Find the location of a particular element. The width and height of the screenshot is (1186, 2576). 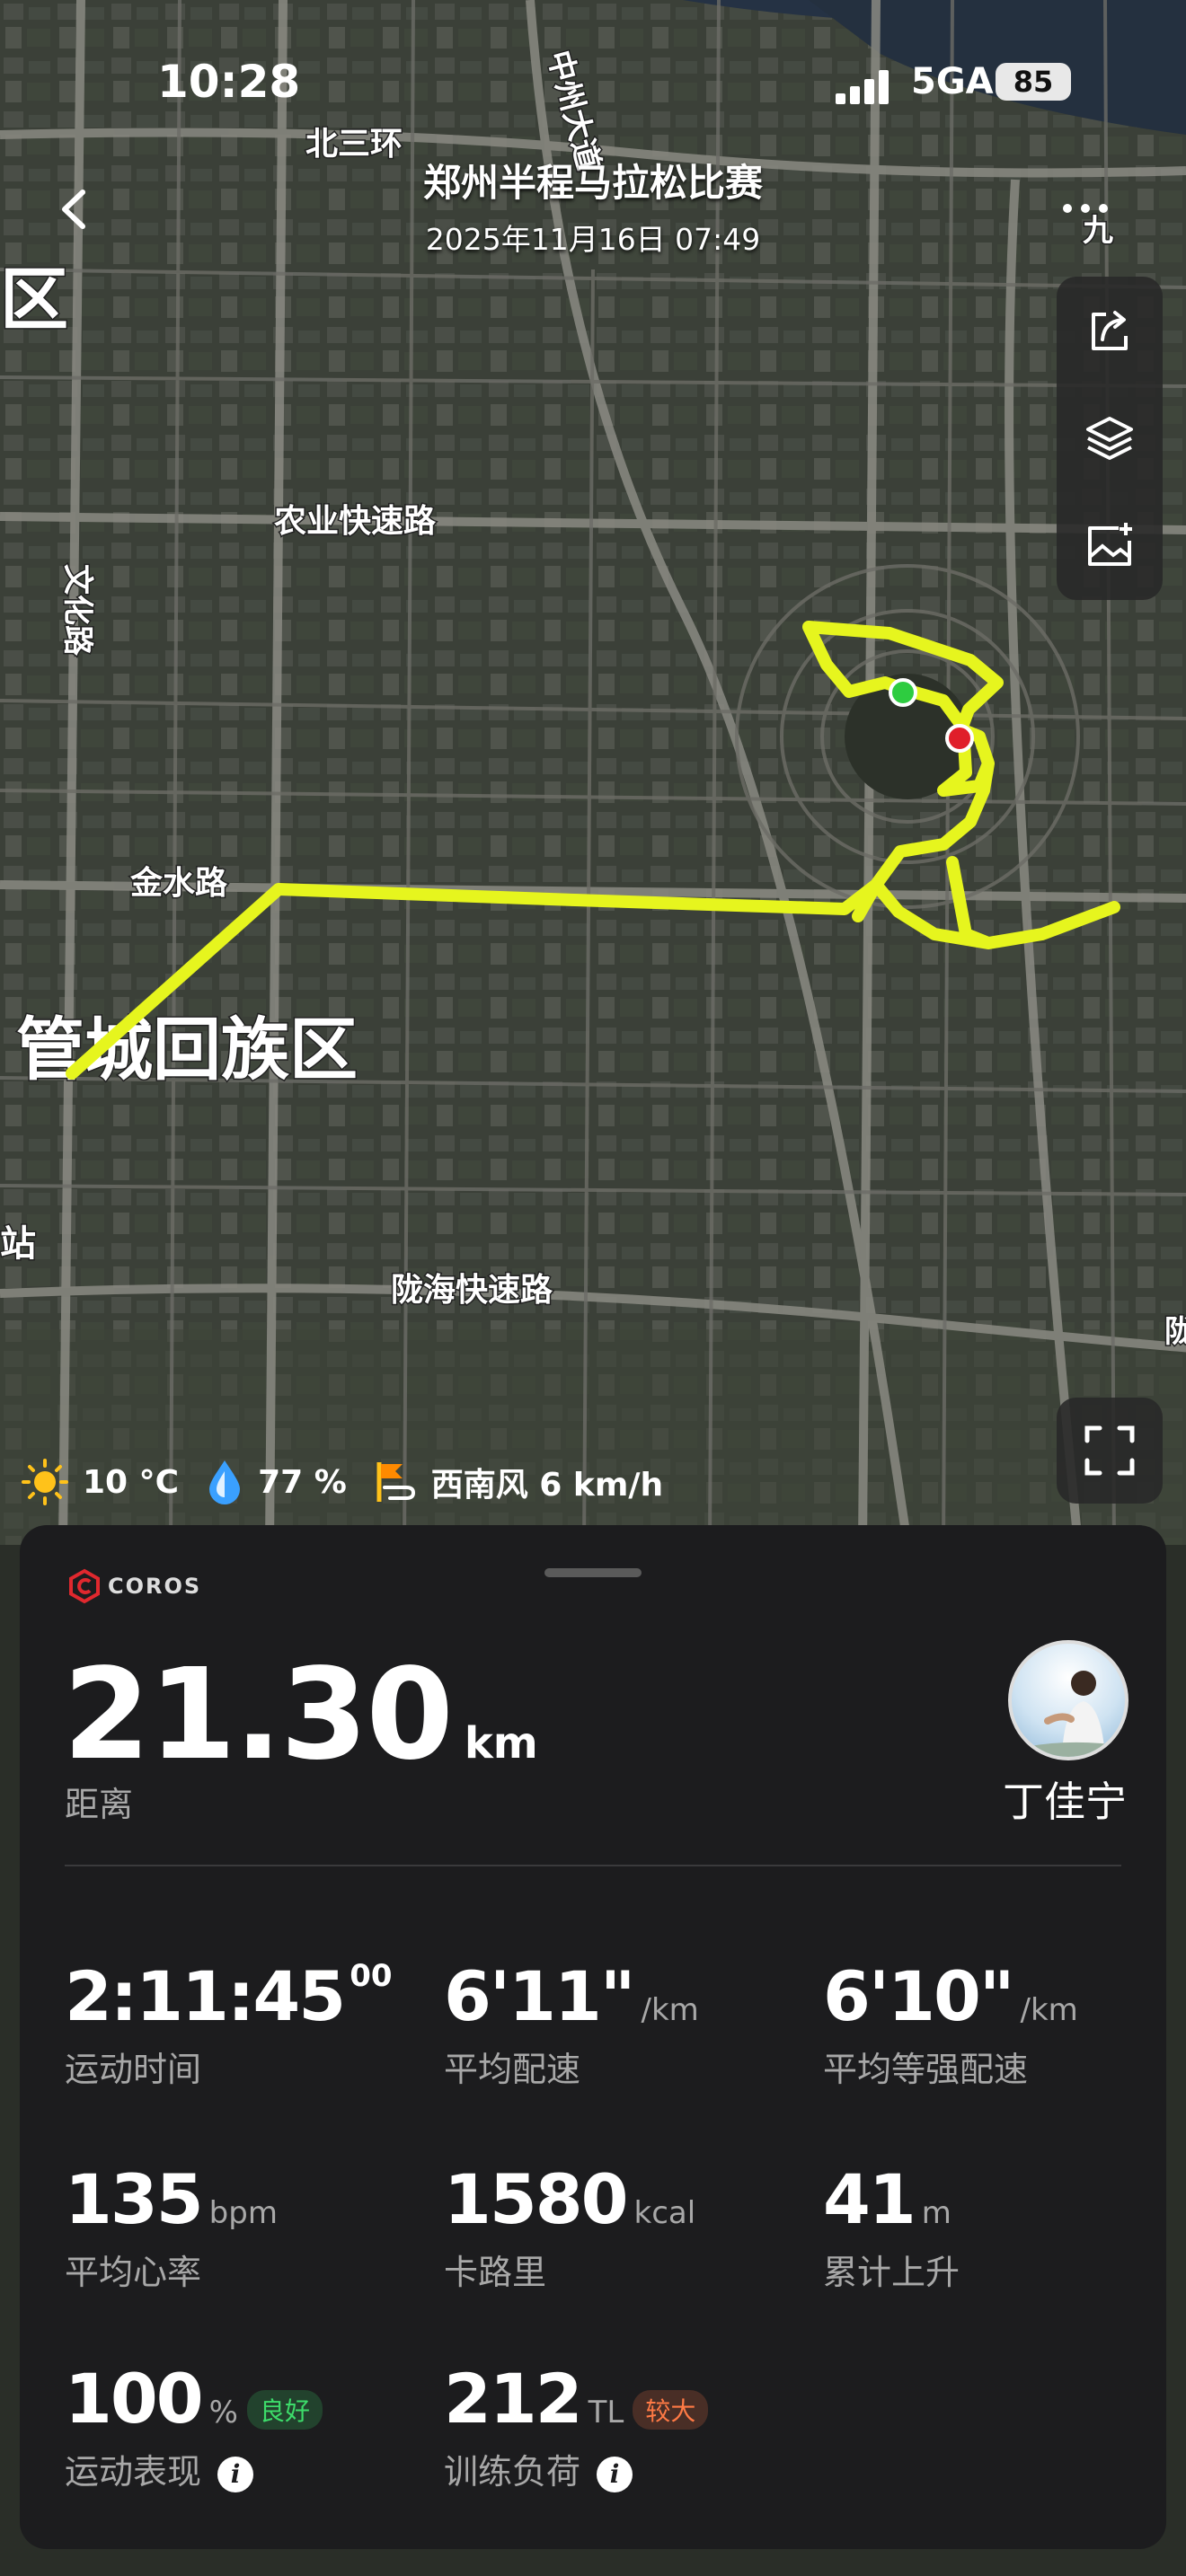

stat-superscript: 00 is located at coordinates (371, 1976).